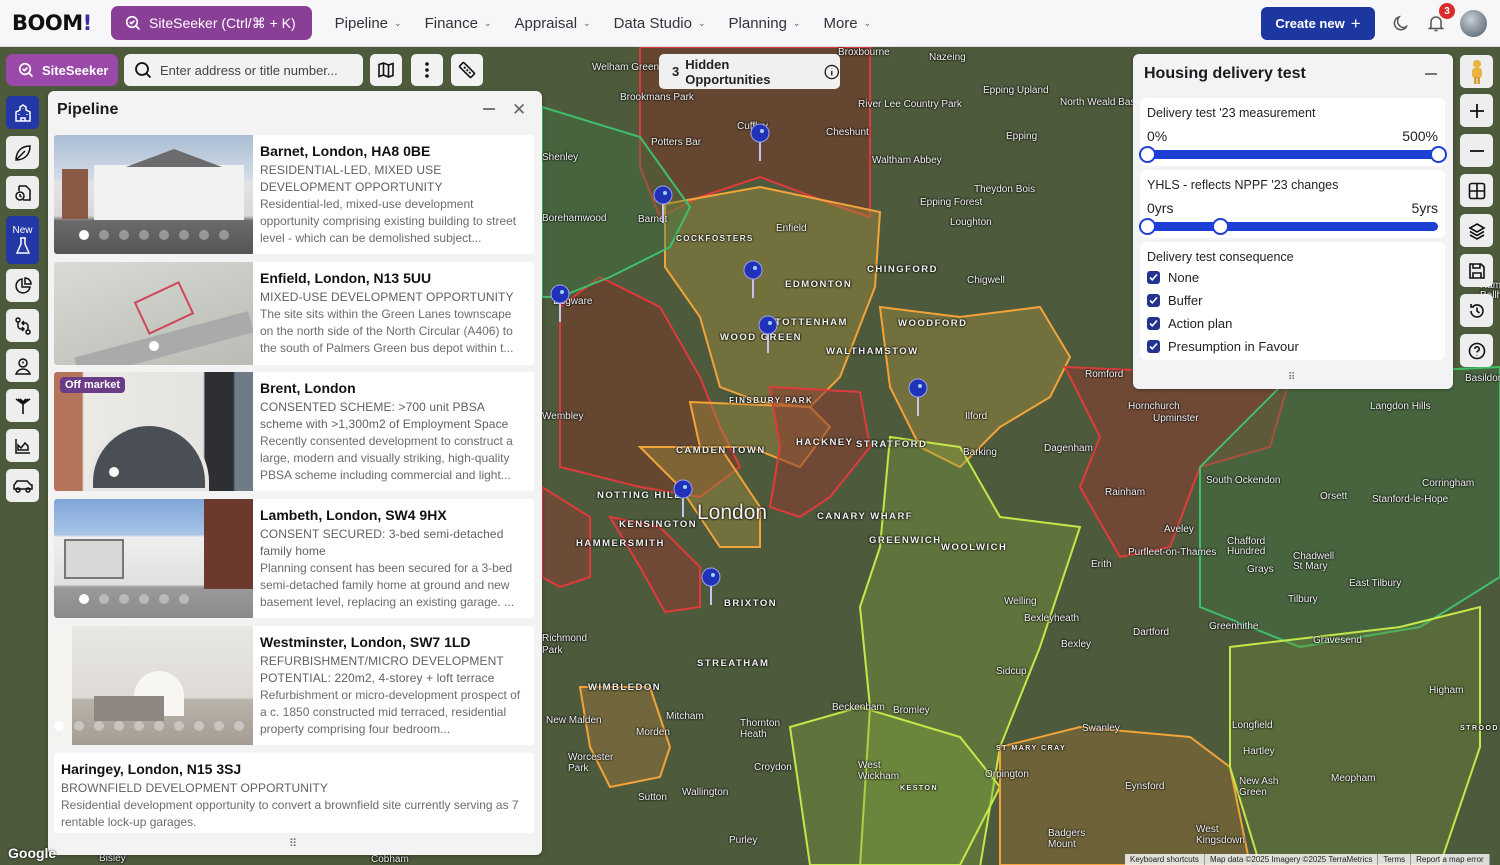 The height and width of the screenshot is (865, 1500). I want to click on property-site-plan, so click(153, 313).